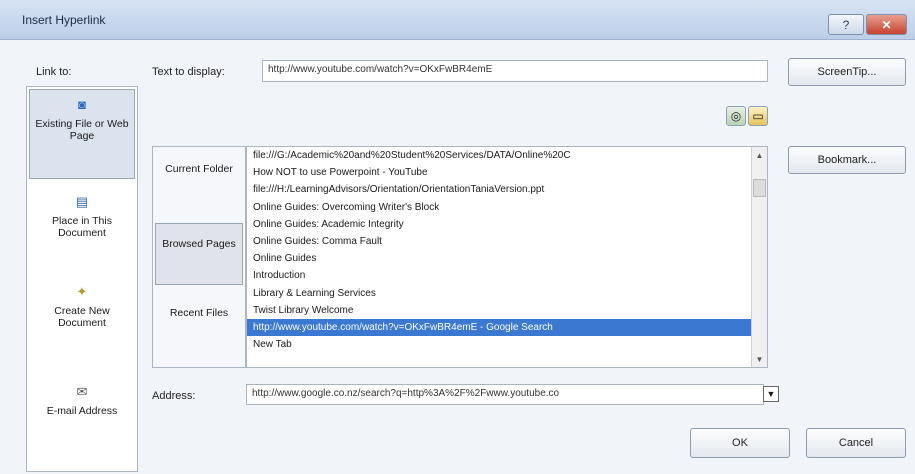 Image resolution: width=915 pixels, height=474 pixels. I want to click on cancel-label: Cancel, so click(856, 443).